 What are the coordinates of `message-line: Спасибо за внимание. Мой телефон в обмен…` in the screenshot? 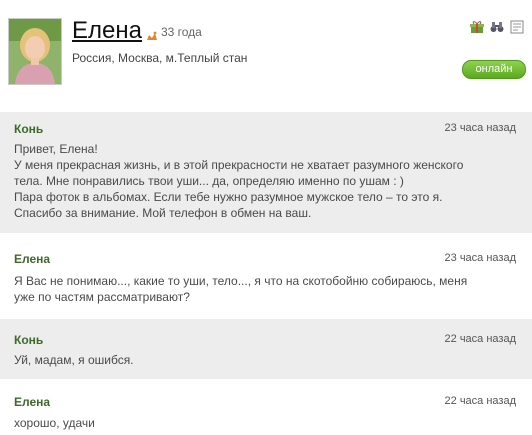 It's located at (163, 213).